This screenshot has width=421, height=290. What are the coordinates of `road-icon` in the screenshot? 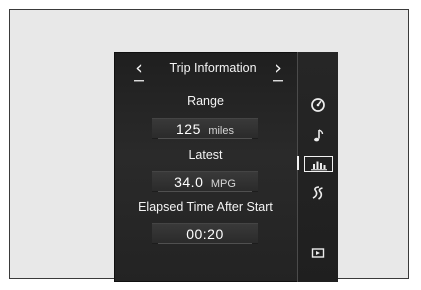 It's located at (318, 194).